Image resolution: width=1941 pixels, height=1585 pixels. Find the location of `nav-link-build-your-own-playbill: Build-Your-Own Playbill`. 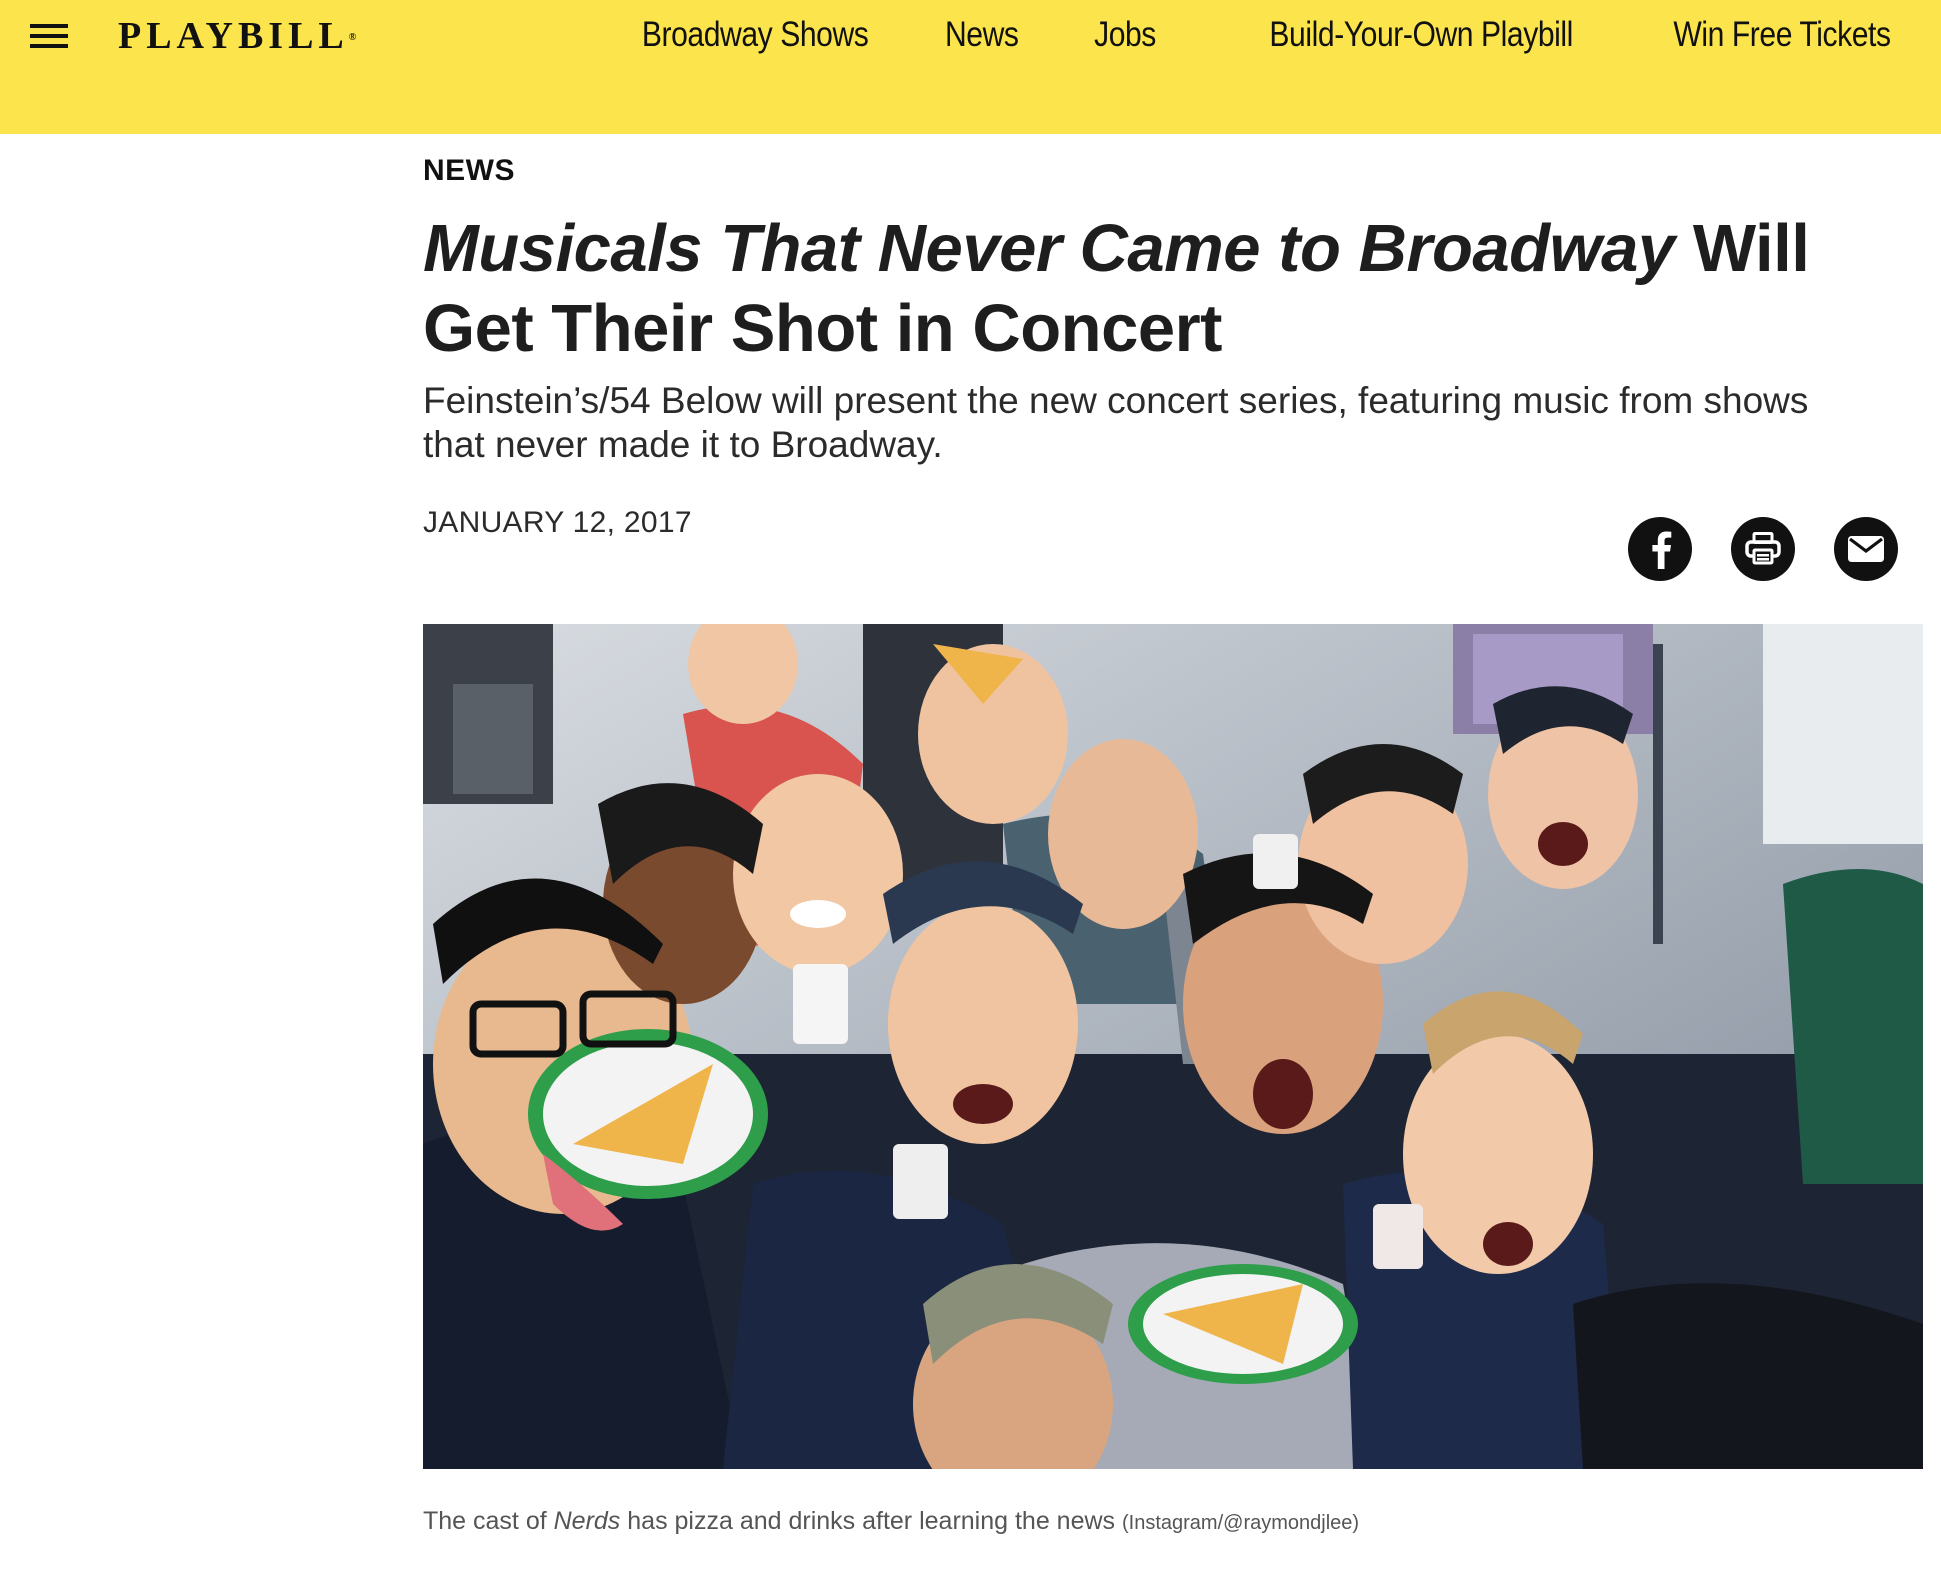

nav-link-build-your-own-playbill: Build-Your-Own Playbill is located at coordinates (1422, 35).